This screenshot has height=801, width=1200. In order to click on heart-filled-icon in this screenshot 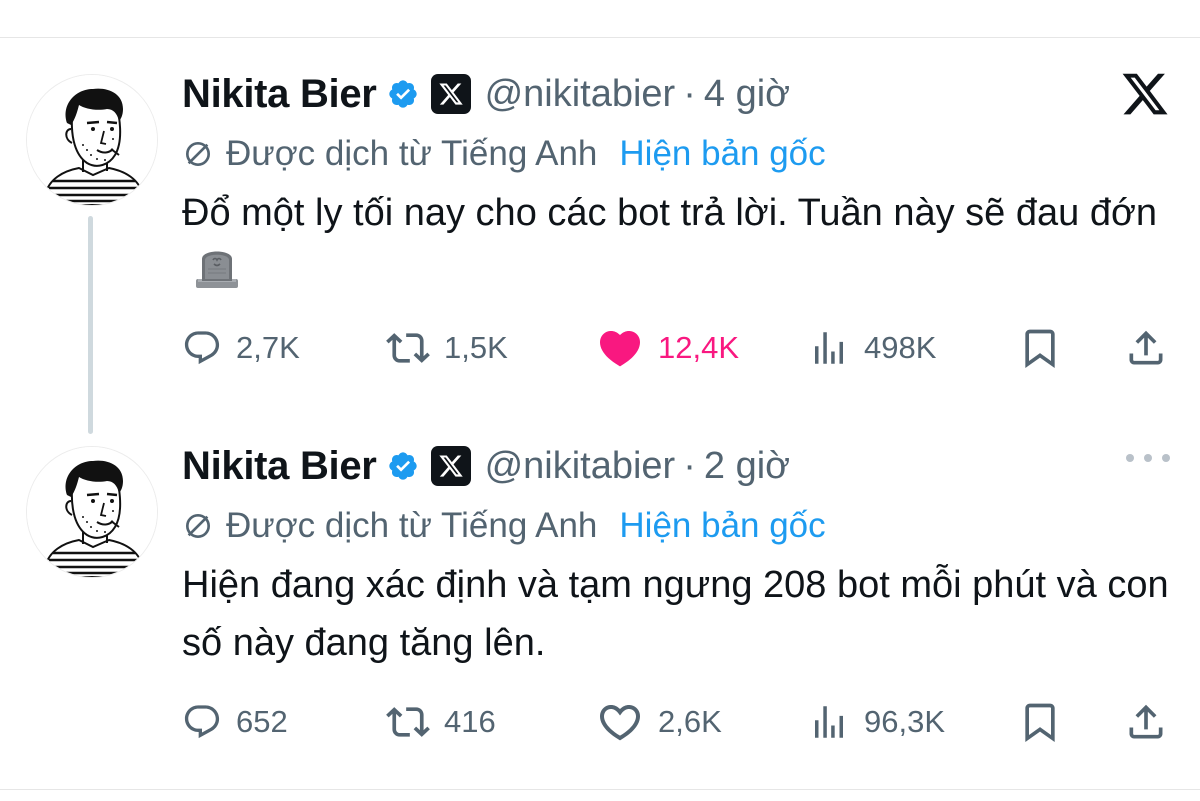, I will do `click(620, 348)`.